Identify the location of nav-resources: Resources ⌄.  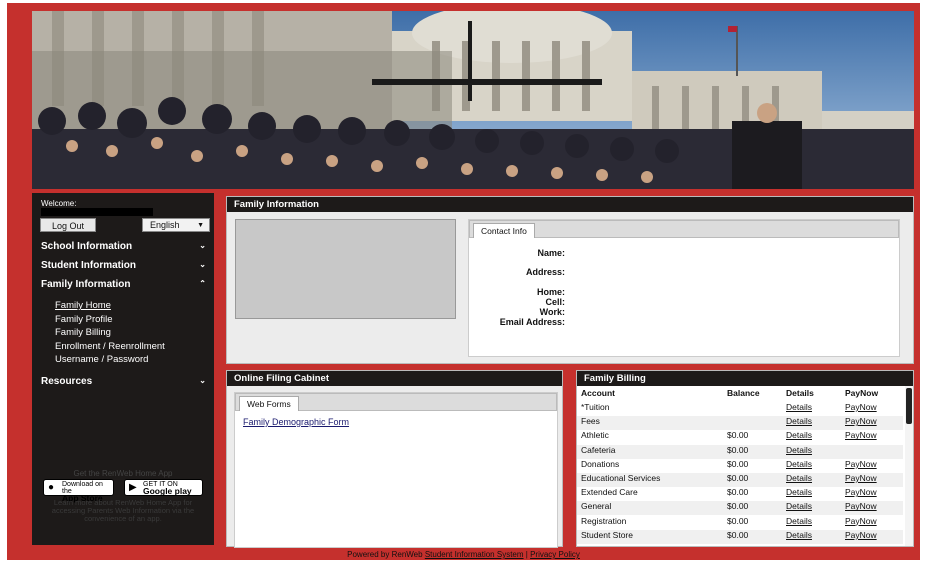
(123, 381).